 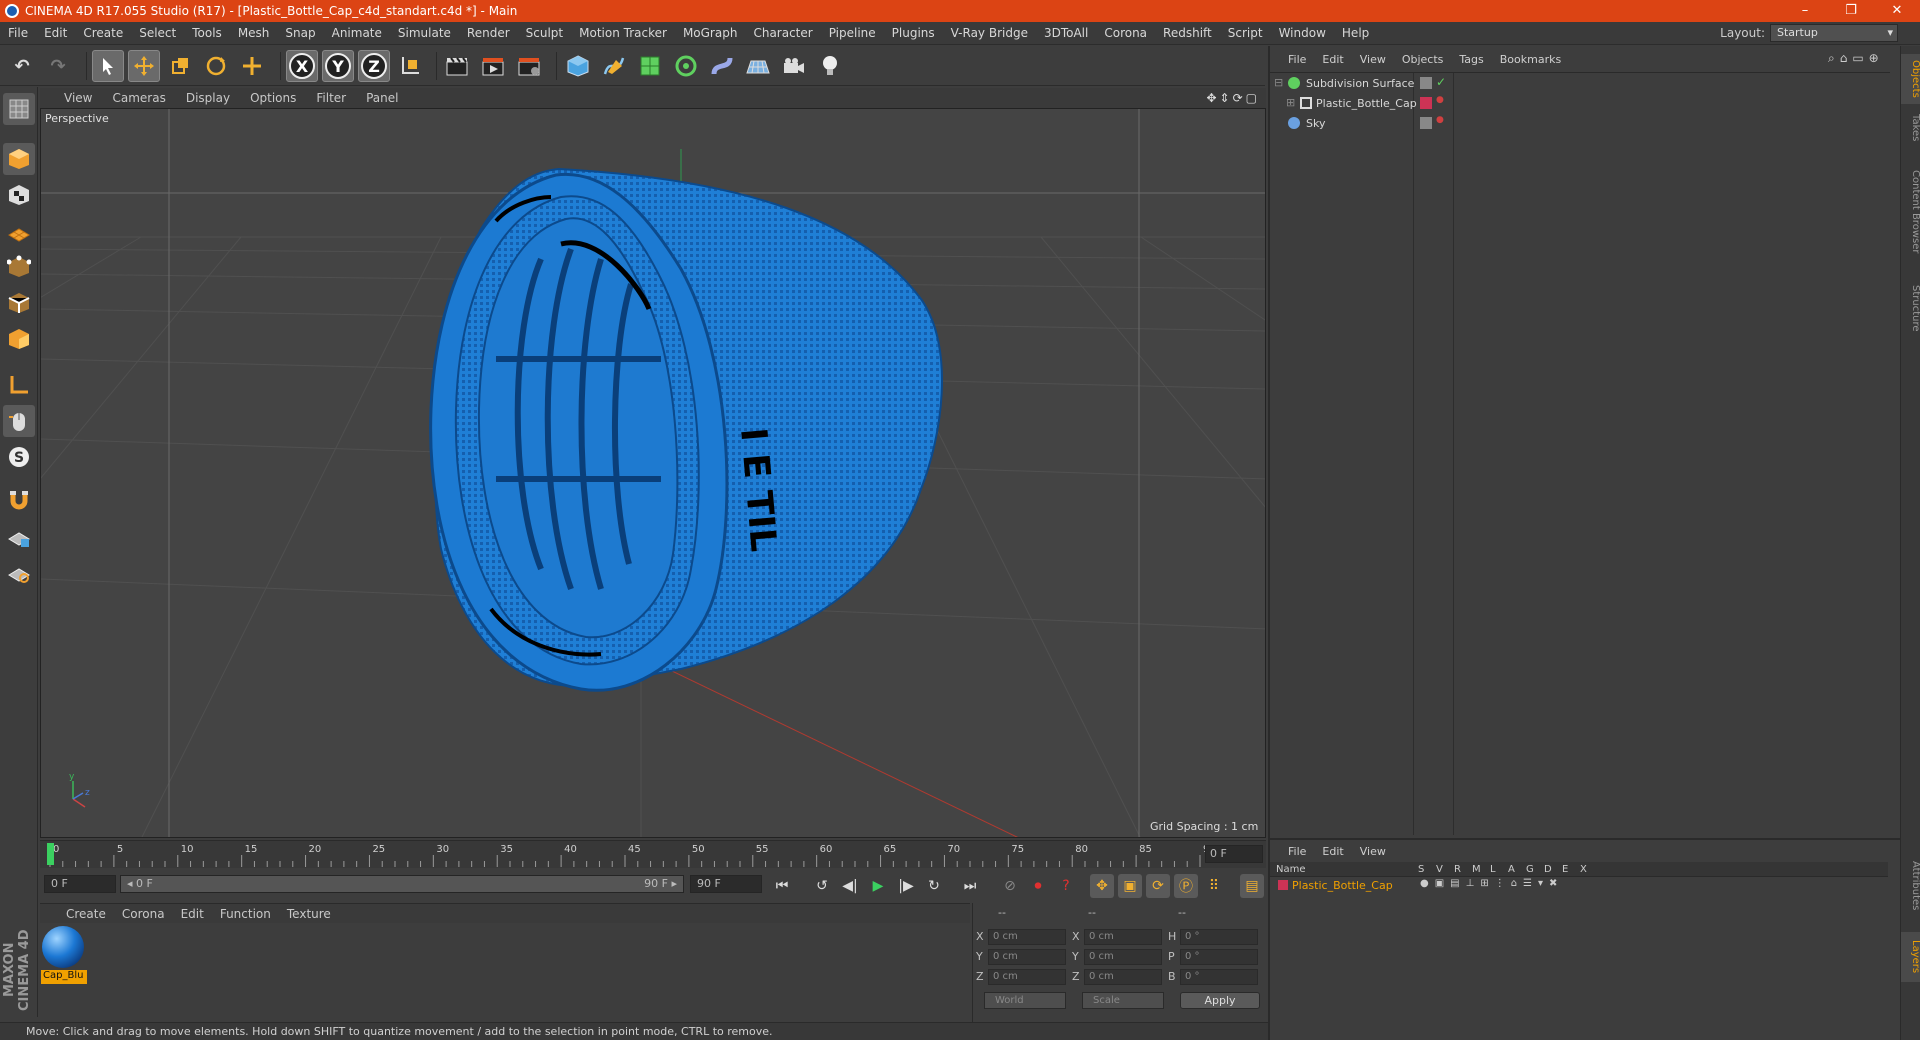 What do you see at coordinates (782, 33) in the screenshot?
I see `menu-character: Character` at bounding box center [782, 33].